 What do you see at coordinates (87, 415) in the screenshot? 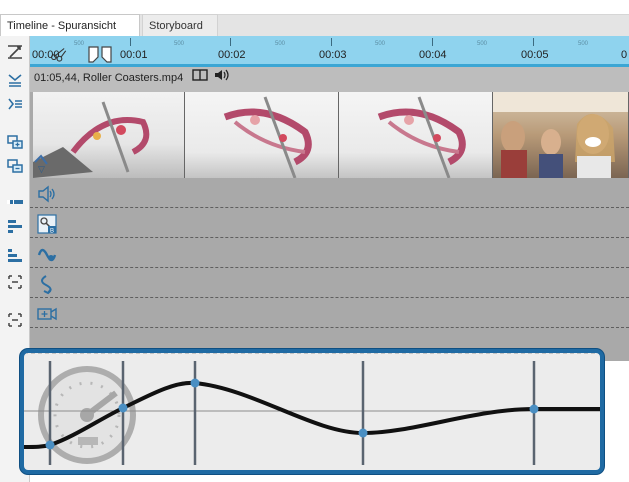
I see `speedometer-icon` at bounding box center [87, 415].